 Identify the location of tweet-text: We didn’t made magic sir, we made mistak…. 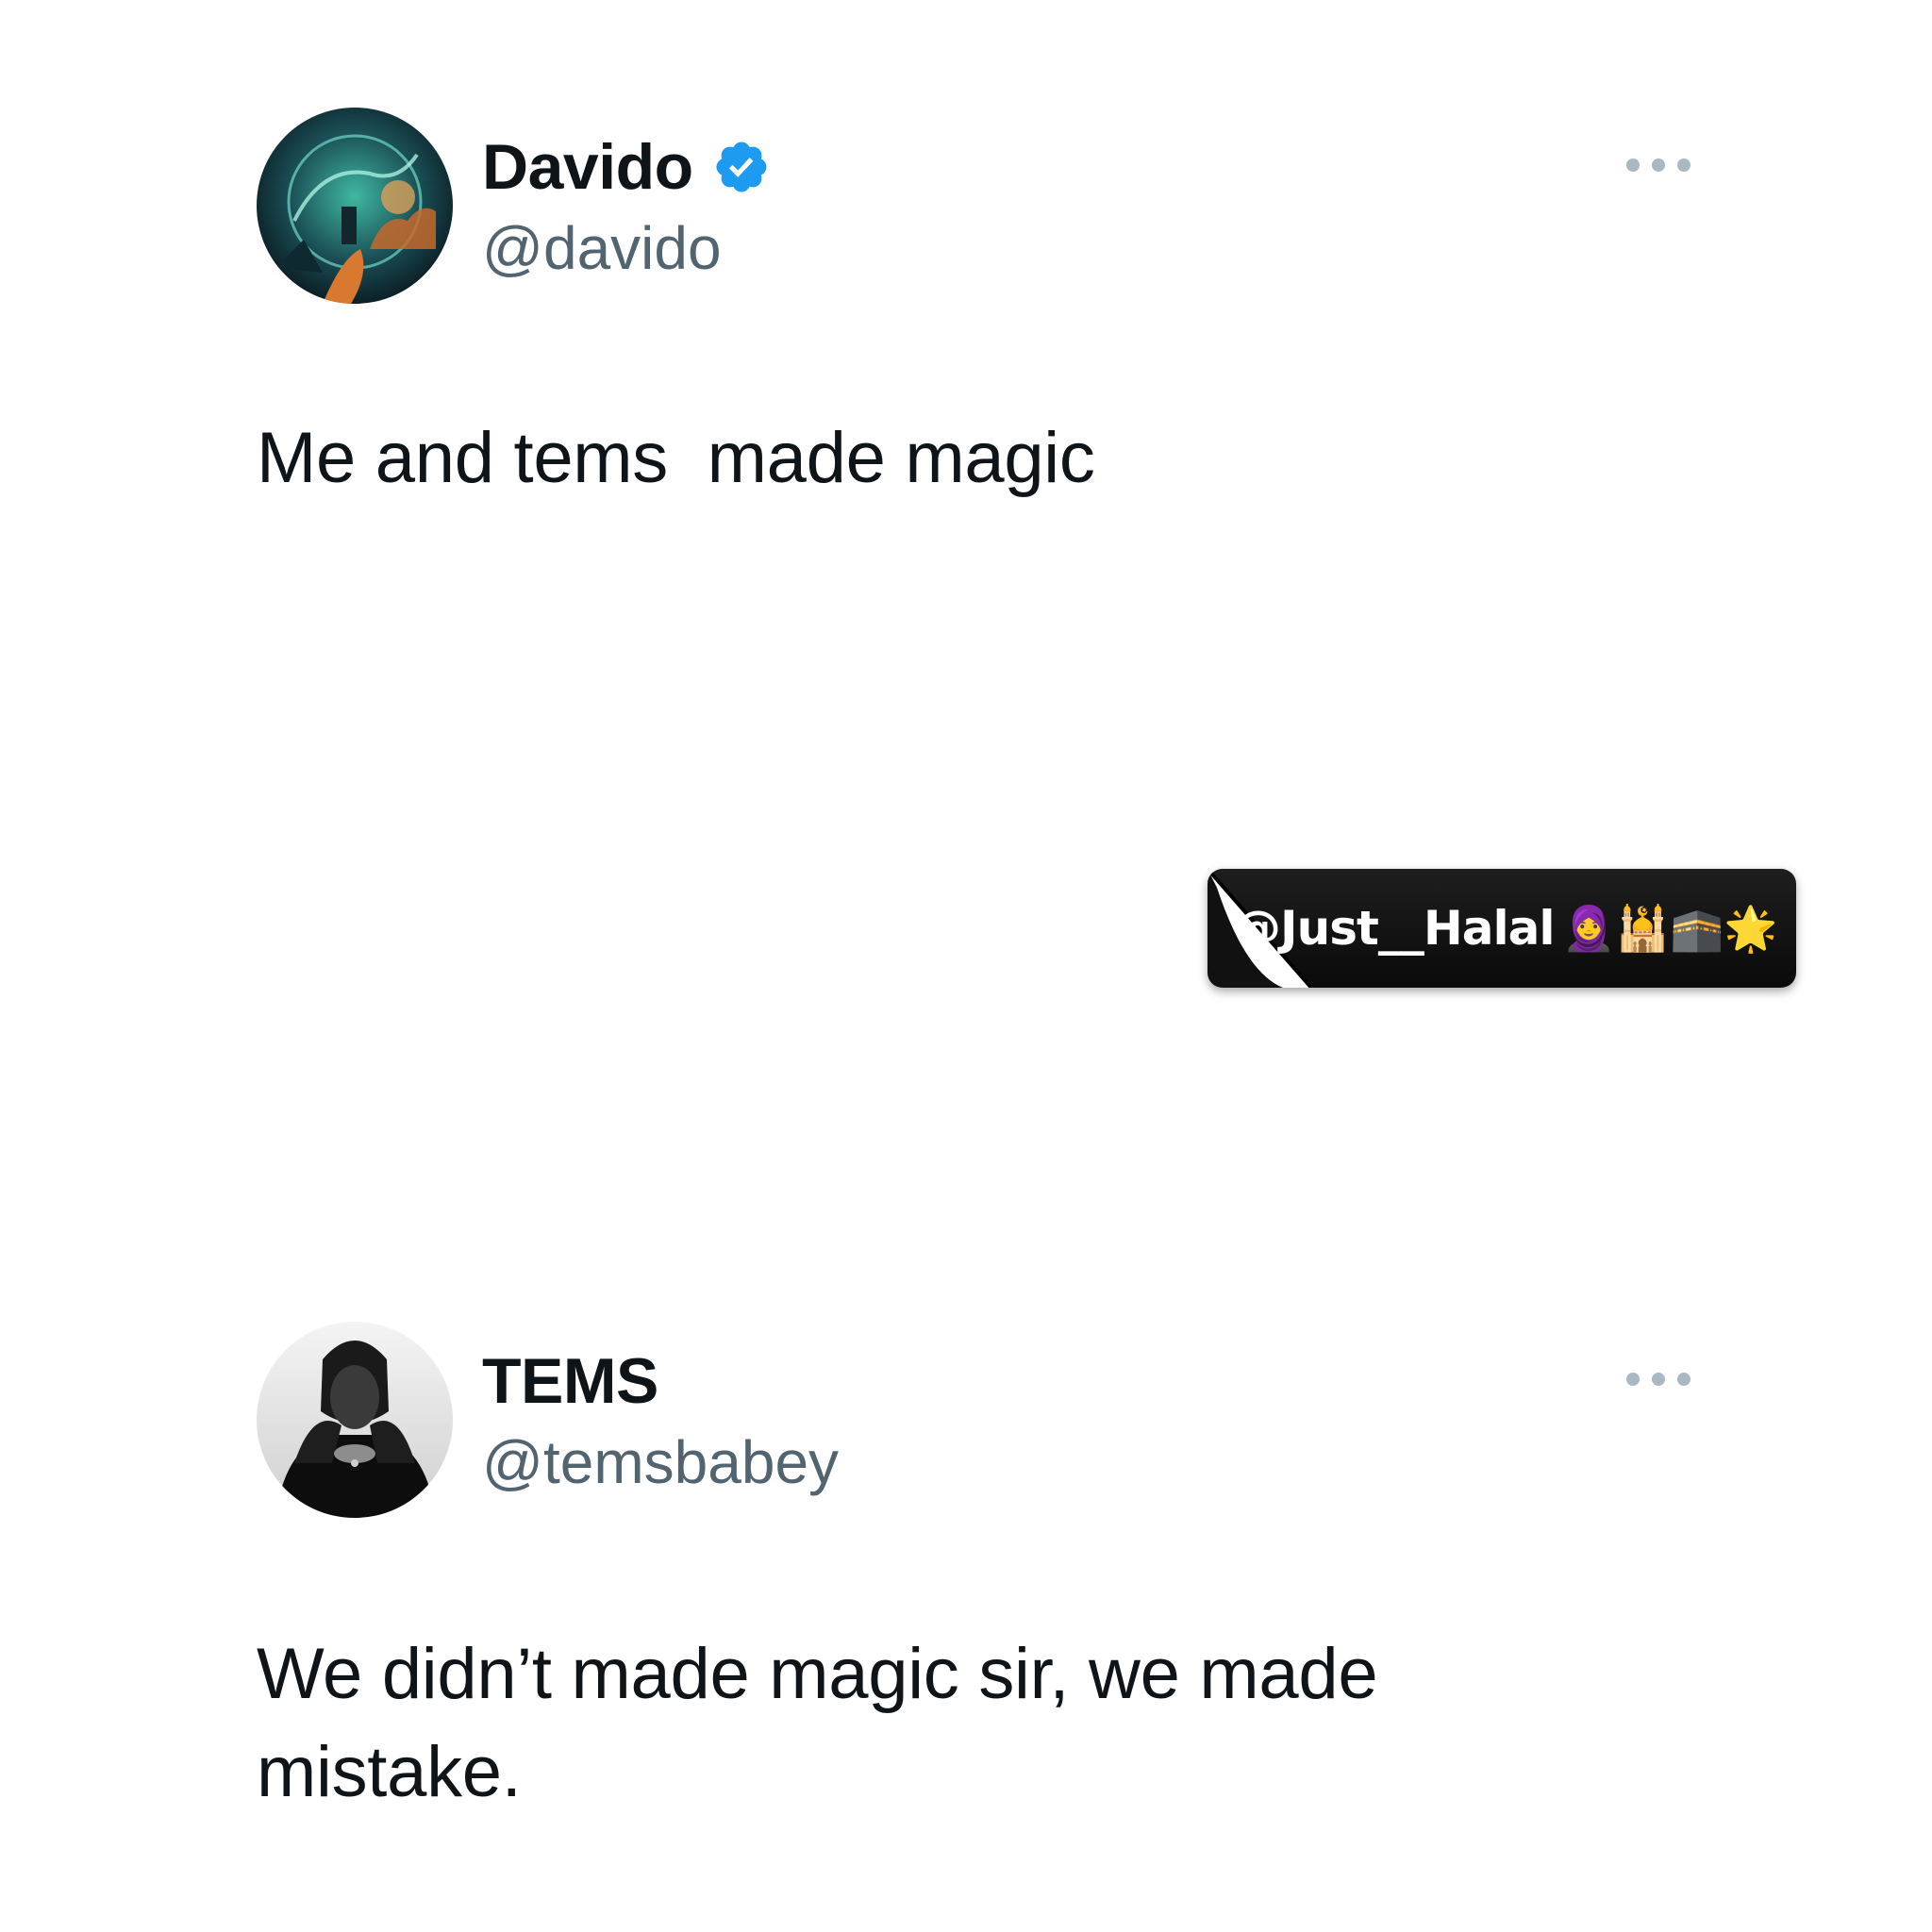
(817, 1723).